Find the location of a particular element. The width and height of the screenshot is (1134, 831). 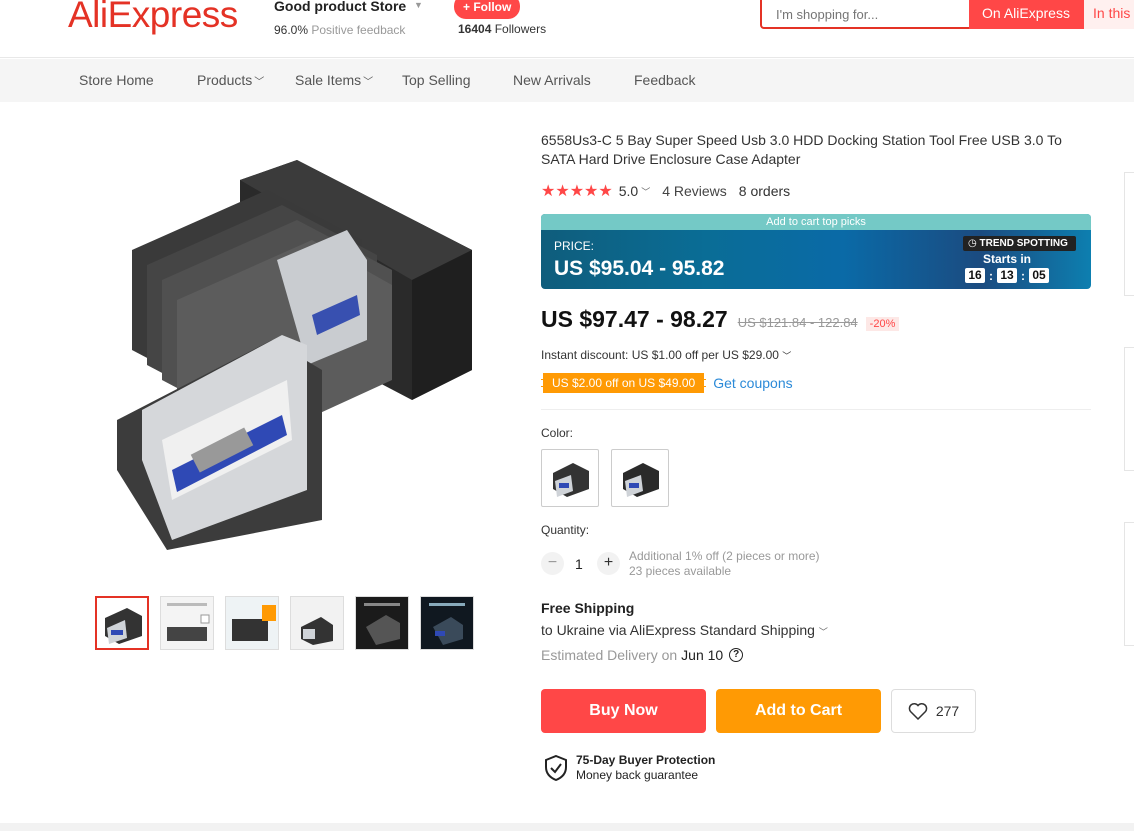

heart-icon is located at coordinates (918, 711).